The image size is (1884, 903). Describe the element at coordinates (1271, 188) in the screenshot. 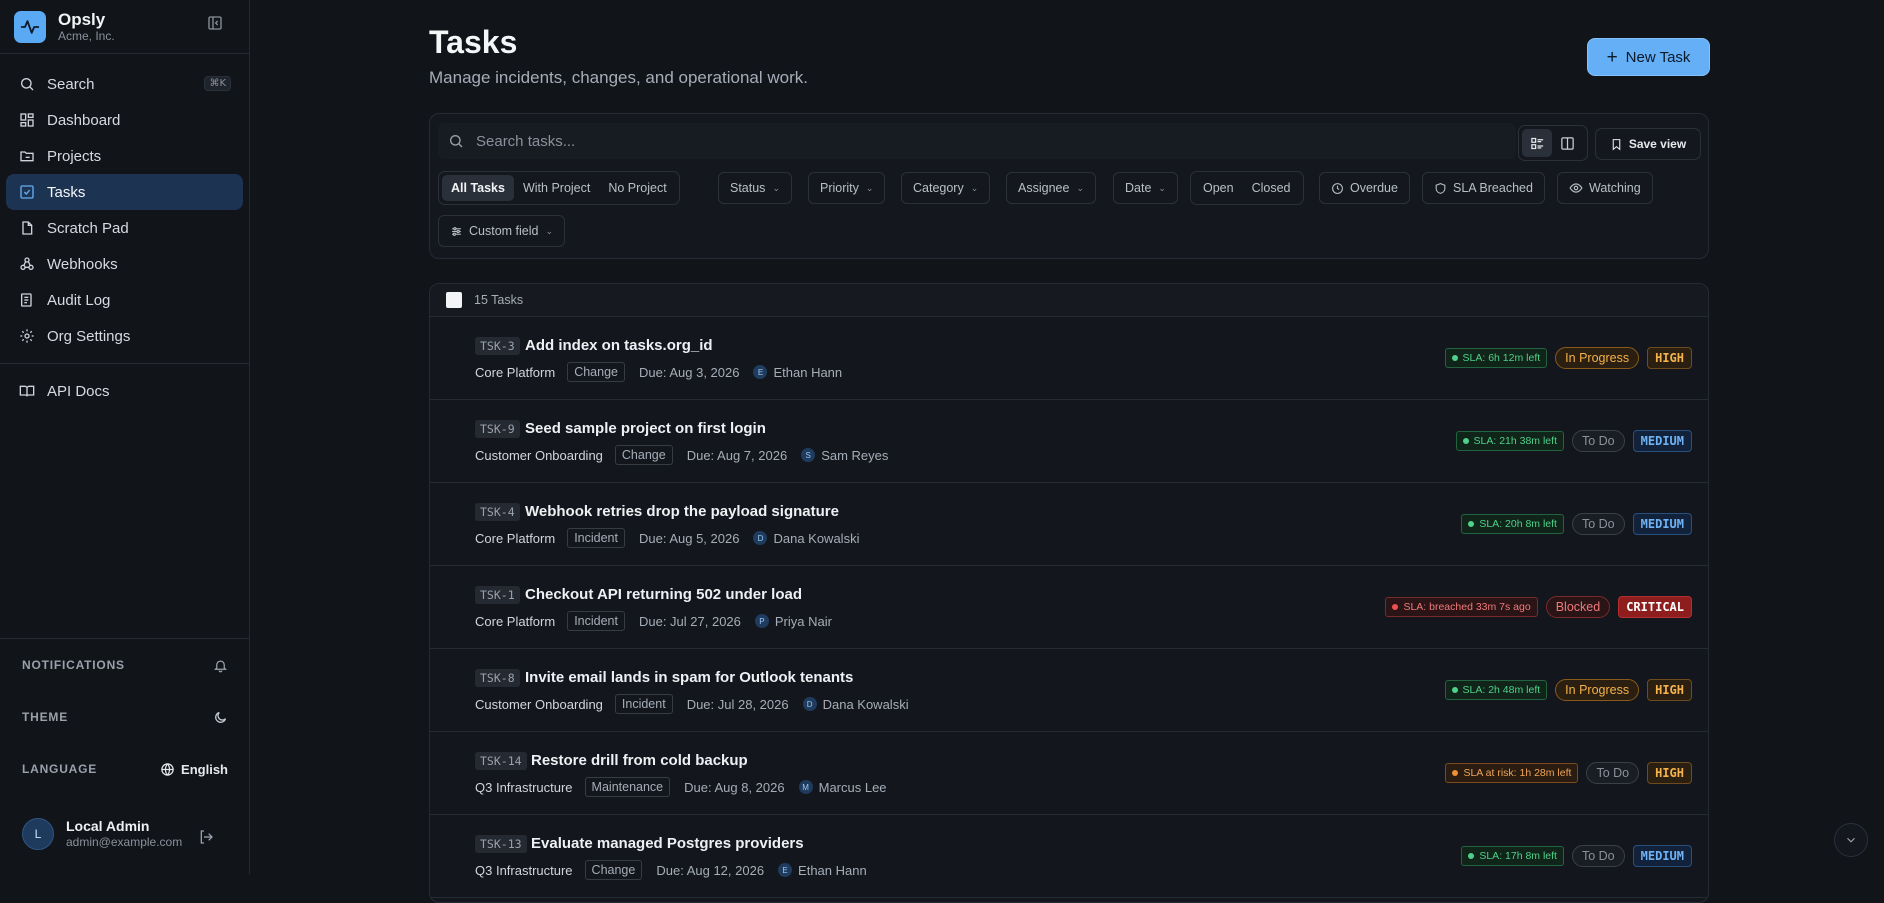

I see `filter-closed: Closed` at that location.